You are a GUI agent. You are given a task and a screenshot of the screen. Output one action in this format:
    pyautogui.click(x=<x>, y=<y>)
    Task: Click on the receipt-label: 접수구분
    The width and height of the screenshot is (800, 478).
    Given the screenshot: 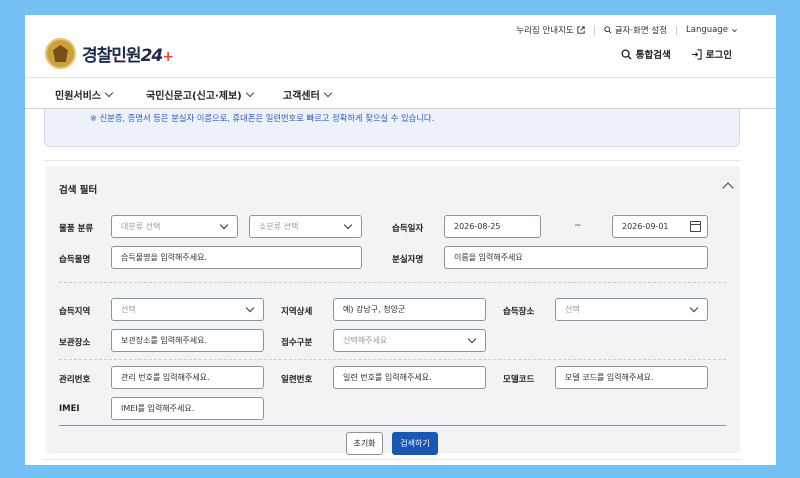 What is the action you would take?
    pyautogui.click(x=297, y=343)
    